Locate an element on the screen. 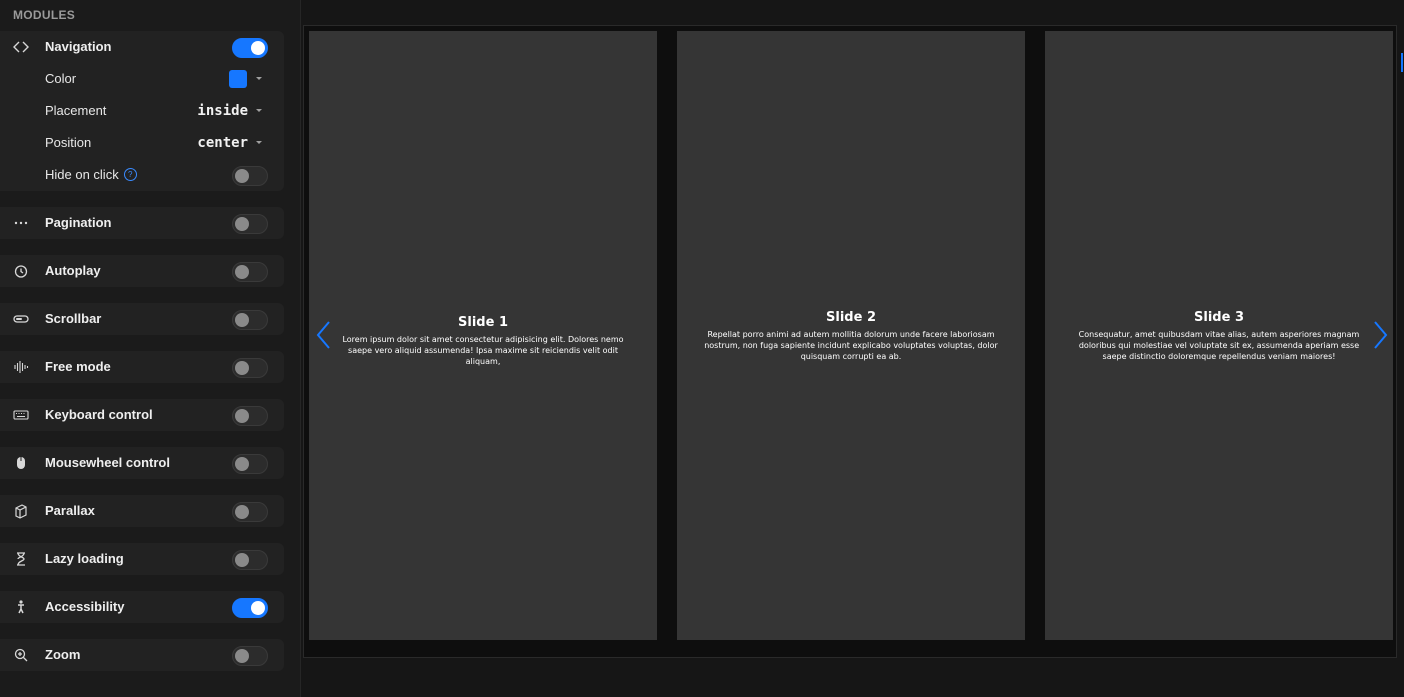  color-label: Color is located at coordinates (61, 78).